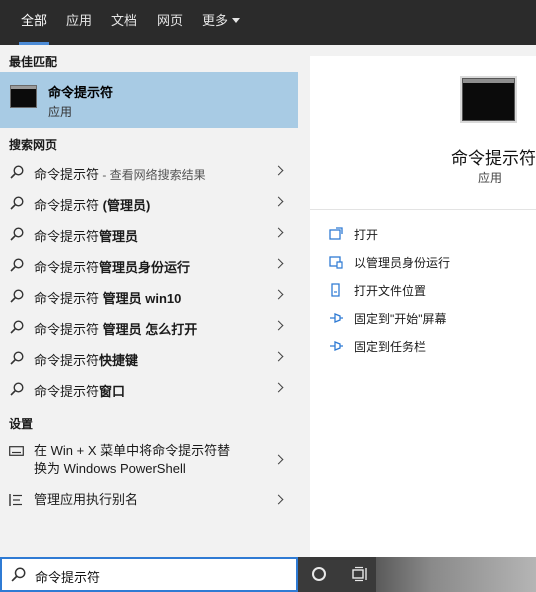 The height and width of the screenshot is (592, 536). What do you see at coordinates (490, 178) in the screenshot?
I see `detail-type: 应用` at bounding box center [490, 178].